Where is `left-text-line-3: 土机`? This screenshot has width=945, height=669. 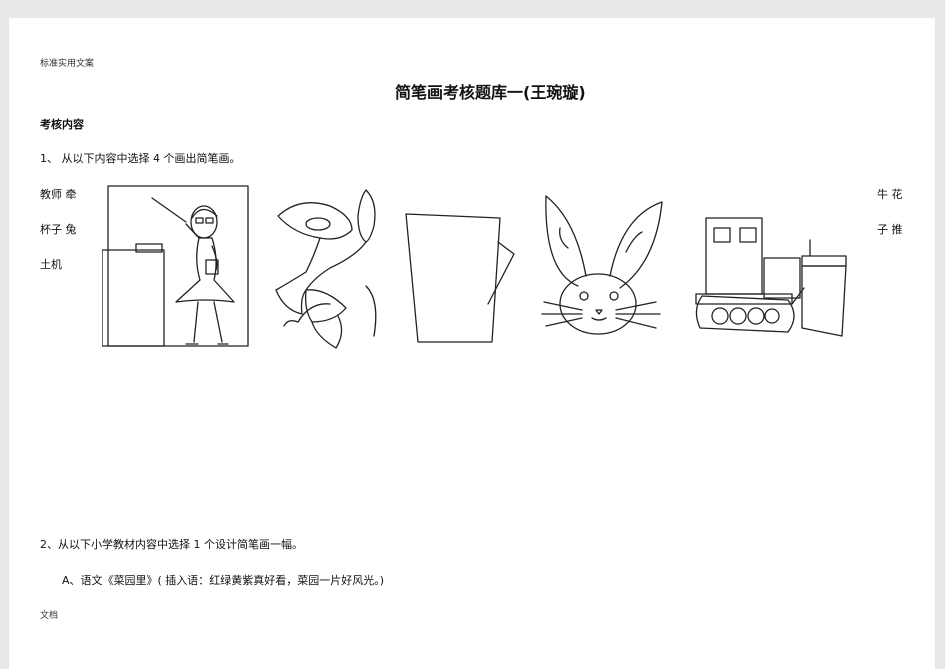 left-text-line-3: 土机 is located at coordinates (51, 264).